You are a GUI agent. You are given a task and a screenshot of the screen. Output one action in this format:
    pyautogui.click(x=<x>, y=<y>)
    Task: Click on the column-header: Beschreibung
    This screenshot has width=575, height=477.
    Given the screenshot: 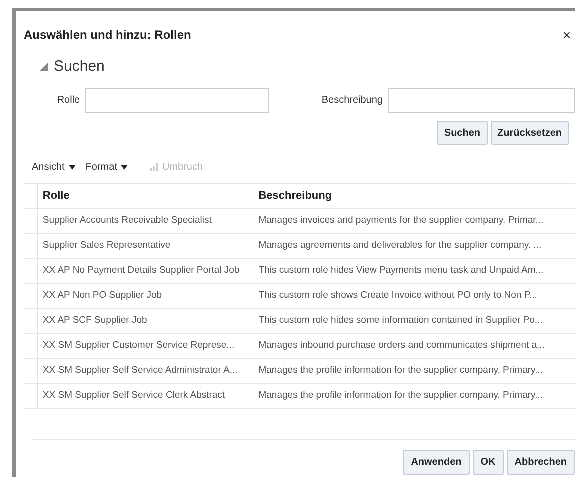 What is the action you would take?
    pyautogui.click(x=415, y=196)
    